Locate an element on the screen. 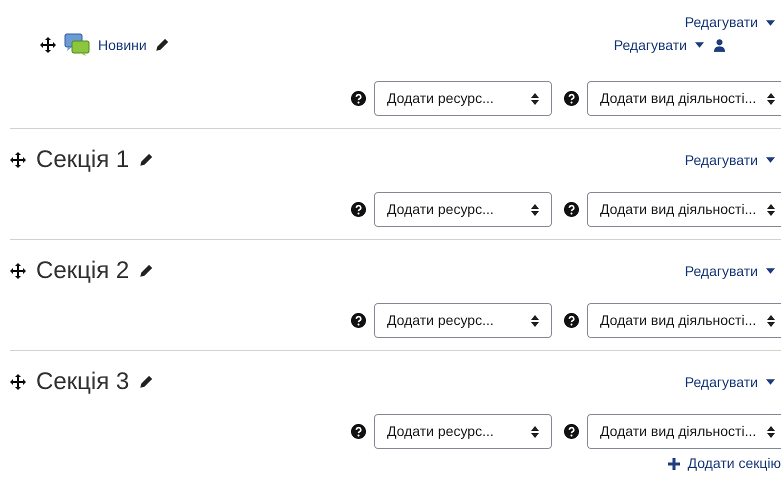 The image size is (781, 481). section-title: Секція 3 is located at coordinates (83, 382).